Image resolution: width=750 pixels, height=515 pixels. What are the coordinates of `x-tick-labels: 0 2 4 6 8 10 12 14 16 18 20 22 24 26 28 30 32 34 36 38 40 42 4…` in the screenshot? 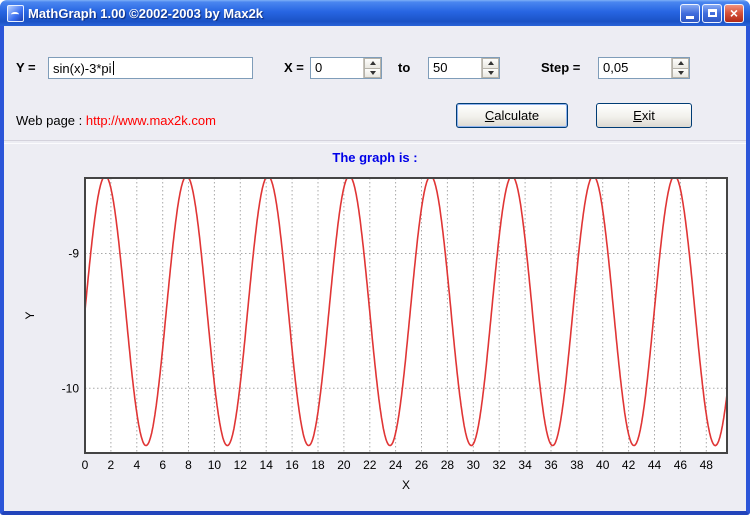 It's located at (398, 465).